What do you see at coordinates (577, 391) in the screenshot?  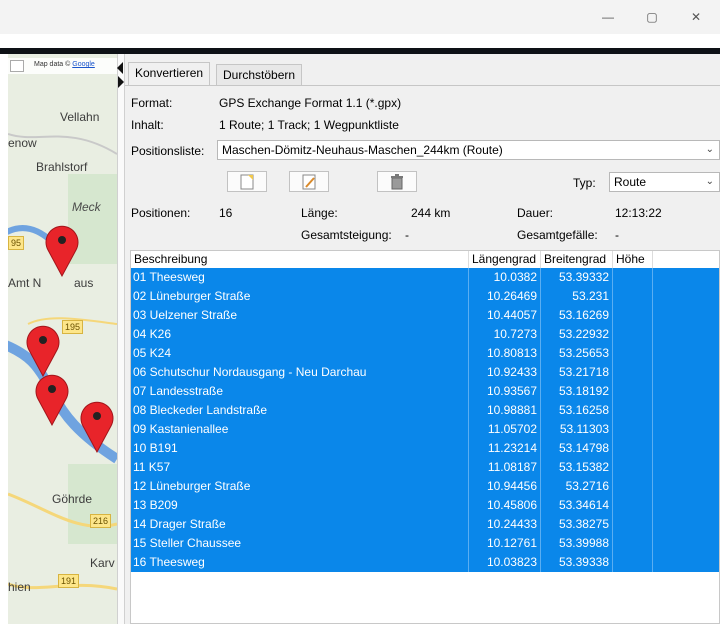 I see `cell-breitengrad: 53.18192` at bounding box center [577, 391].